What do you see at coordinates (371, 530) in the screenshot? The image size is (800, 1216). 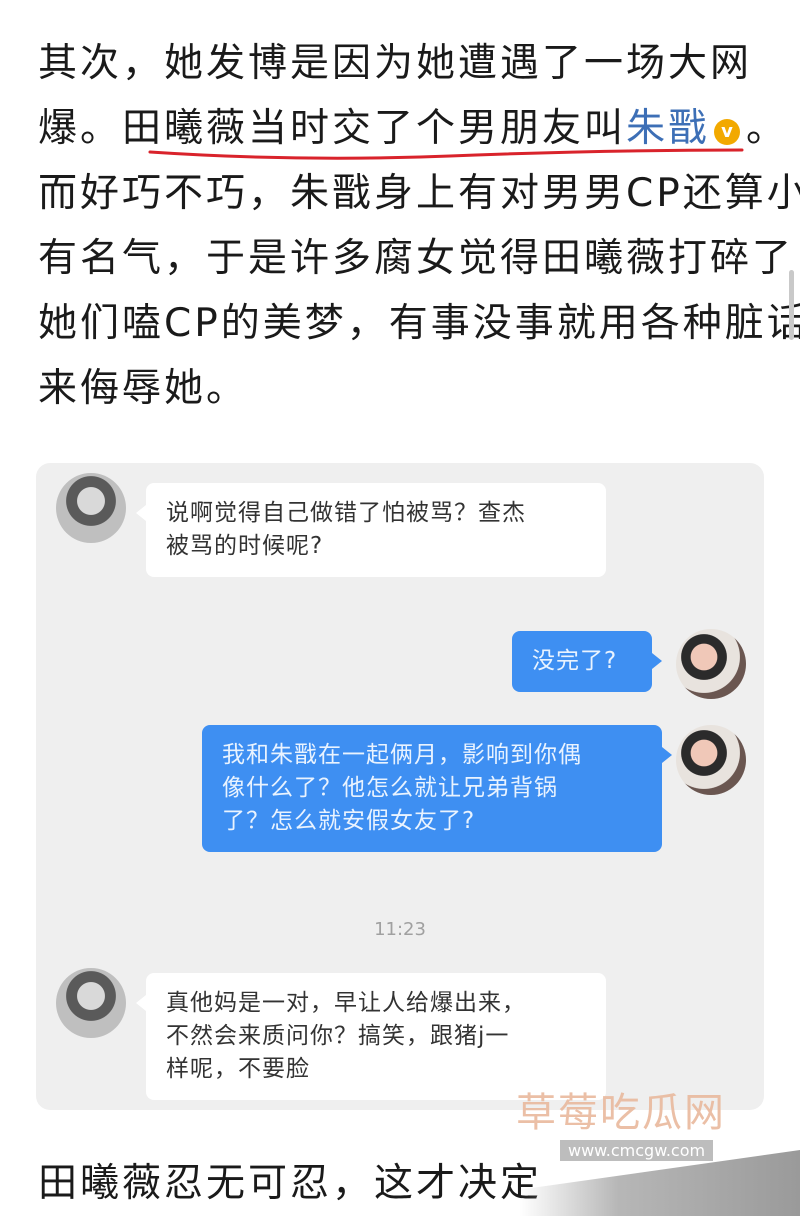 I see `chat-message-incoming: 说啊觉得自己做错了怕被骂？查杰 被骂的时候呢?` at bounding box center [371, 530].